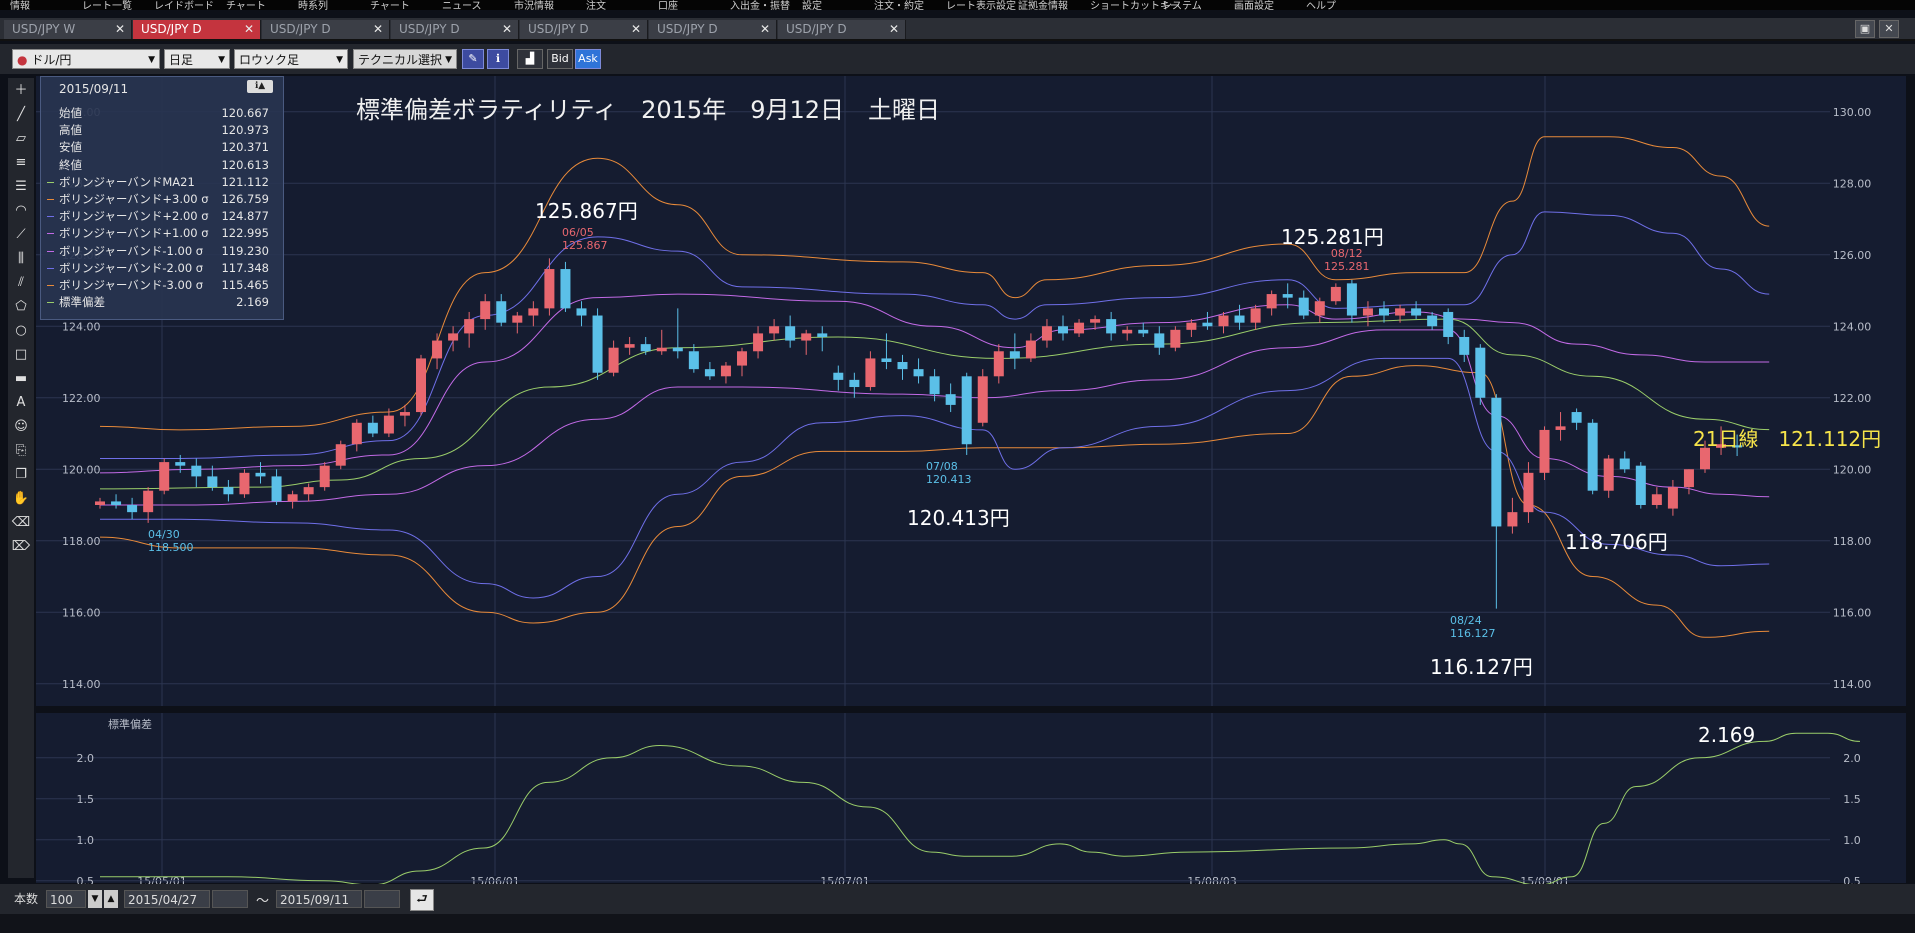  I want to click on refresh-button: ⮐, so click(422, 900).